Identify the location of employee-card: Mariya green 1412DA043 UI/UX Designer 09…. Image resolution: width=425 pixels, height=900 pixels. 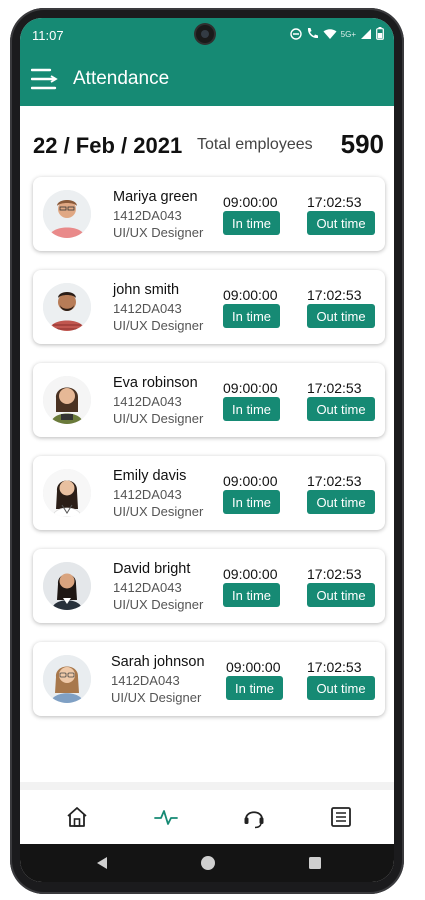
(209, 214).